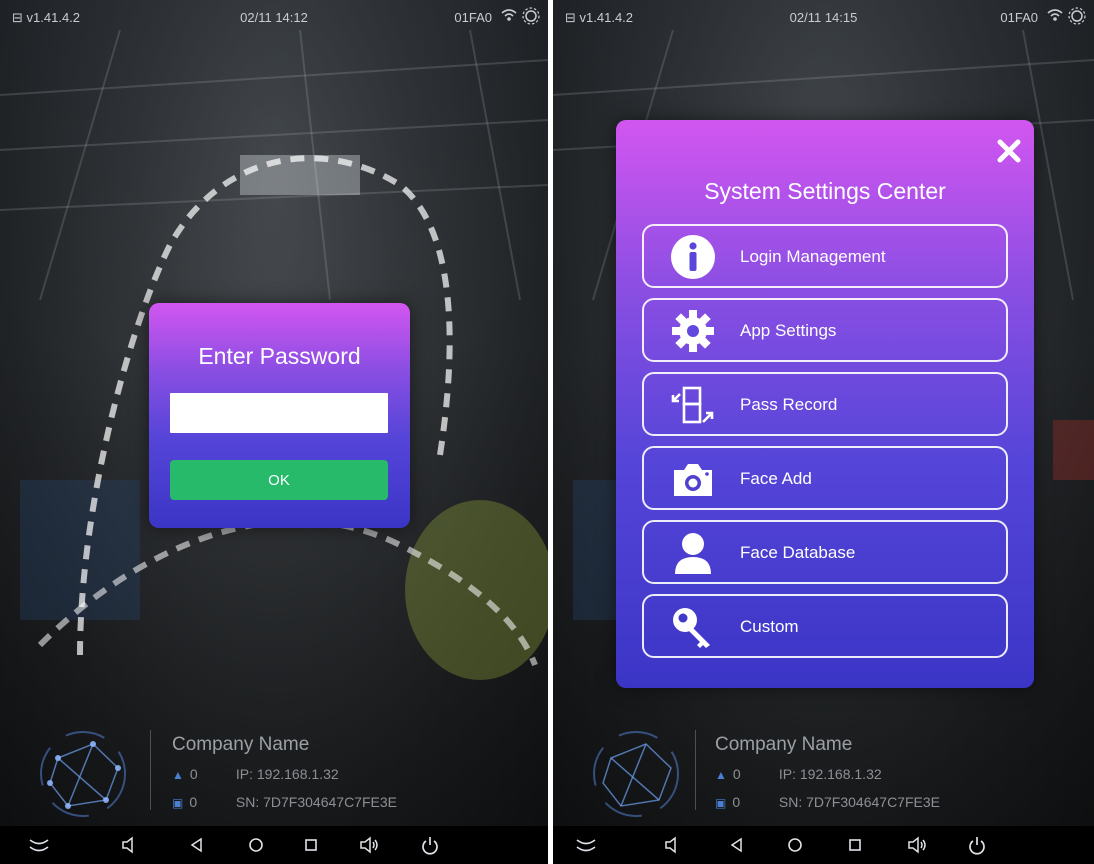 The image size is (1094, 864). I want to click on menu-label: Login Management, so click(813, 256).